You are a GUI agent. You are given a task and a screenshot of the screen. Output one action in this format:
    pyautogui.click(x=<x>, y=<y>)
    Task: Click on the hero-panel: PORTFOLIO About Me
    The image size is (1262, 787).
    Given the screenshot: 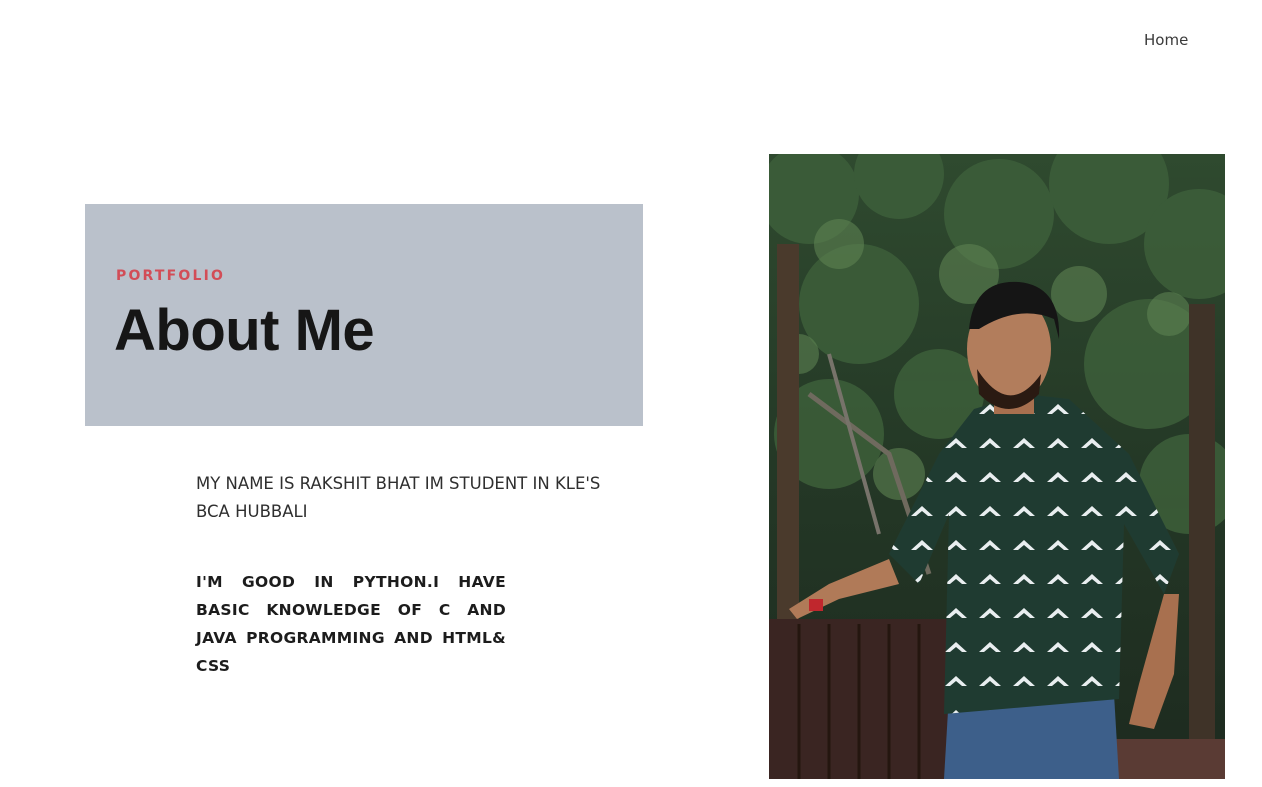 What is the action you would take?
    pyautogui.click(x=364, y=315)
    